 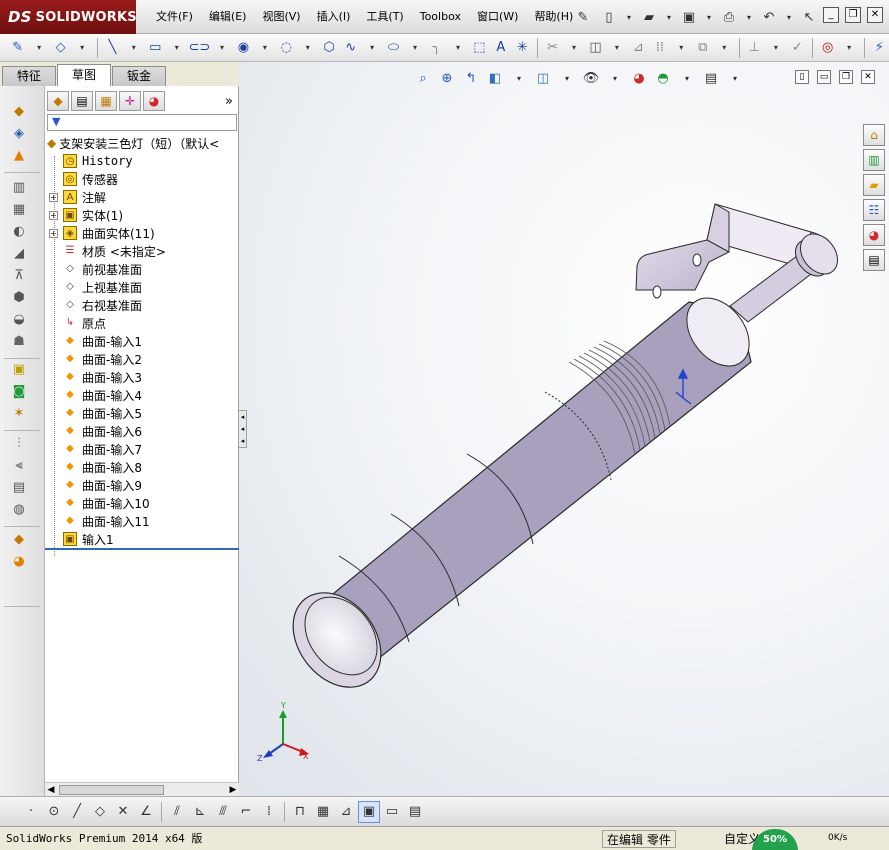 What do you see at coordinates (457, 48) in the screenshot?
I see `fillet-dropdown-icon: ▾` at bounding box center [457, 48].